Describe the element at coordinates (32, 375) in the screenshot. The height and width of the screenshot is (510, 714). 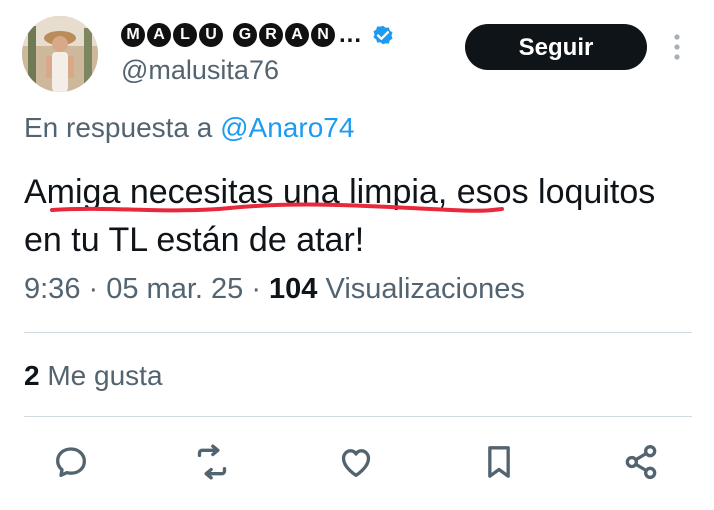
I see `likes-count: 2` at that location.